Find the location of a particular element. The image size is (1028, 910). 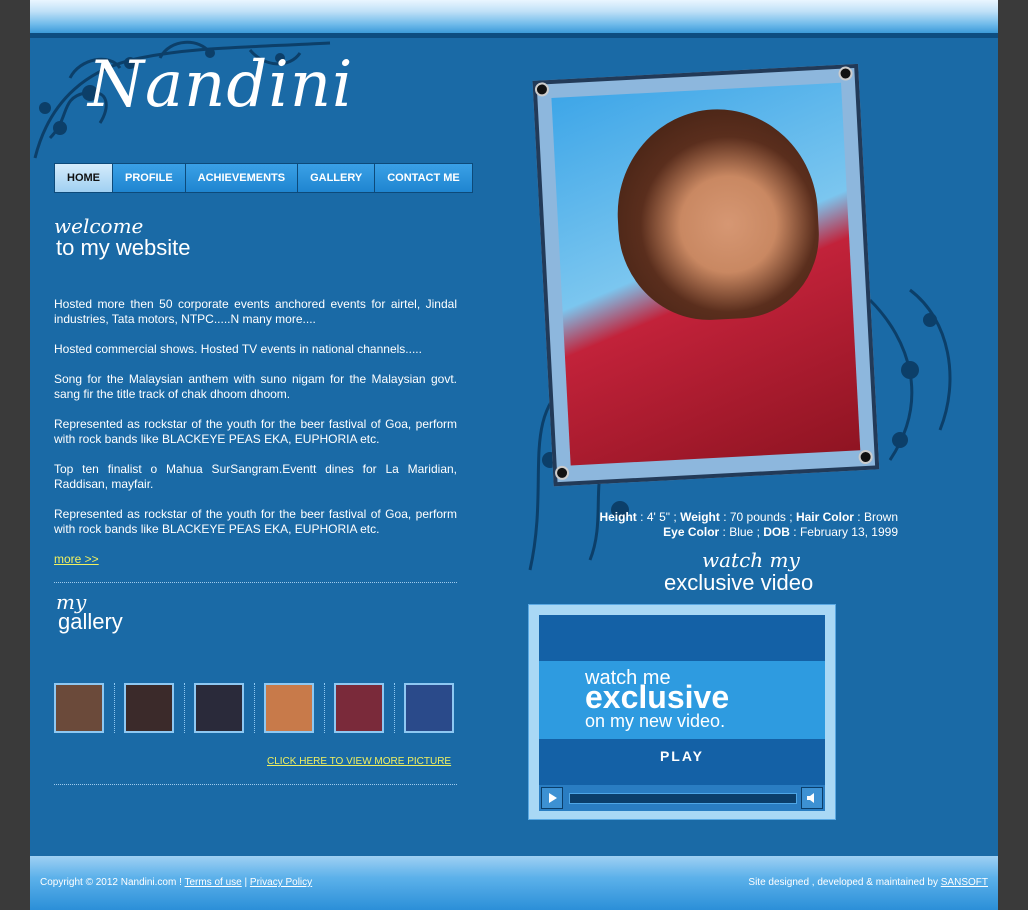

video-player: watch me exclusive on my new video. PLAY is located at coordinates (682, 712).